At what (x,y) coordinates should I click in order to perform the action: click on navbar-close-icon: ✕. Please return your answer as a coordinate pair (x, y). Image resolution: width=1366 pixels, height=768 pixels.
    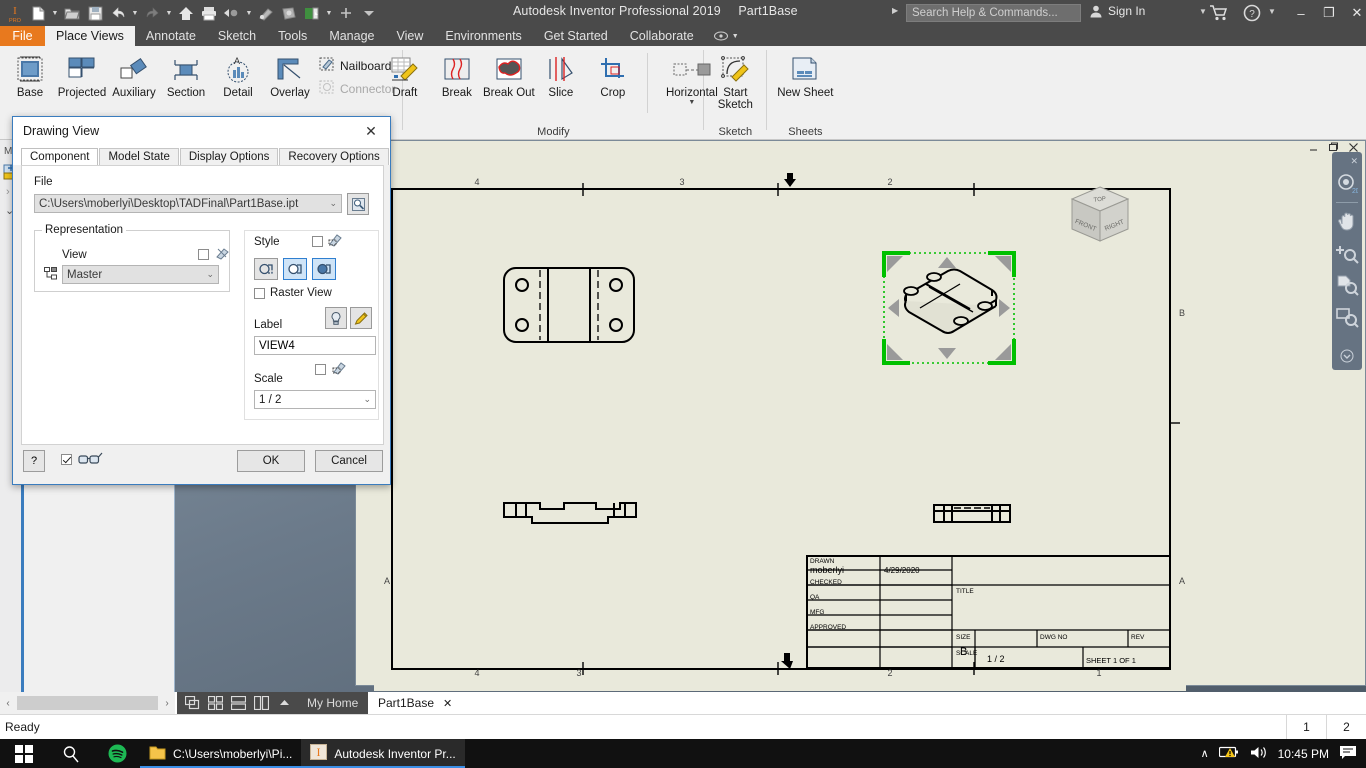
    Looking at the image, I should click on (1356, 161).